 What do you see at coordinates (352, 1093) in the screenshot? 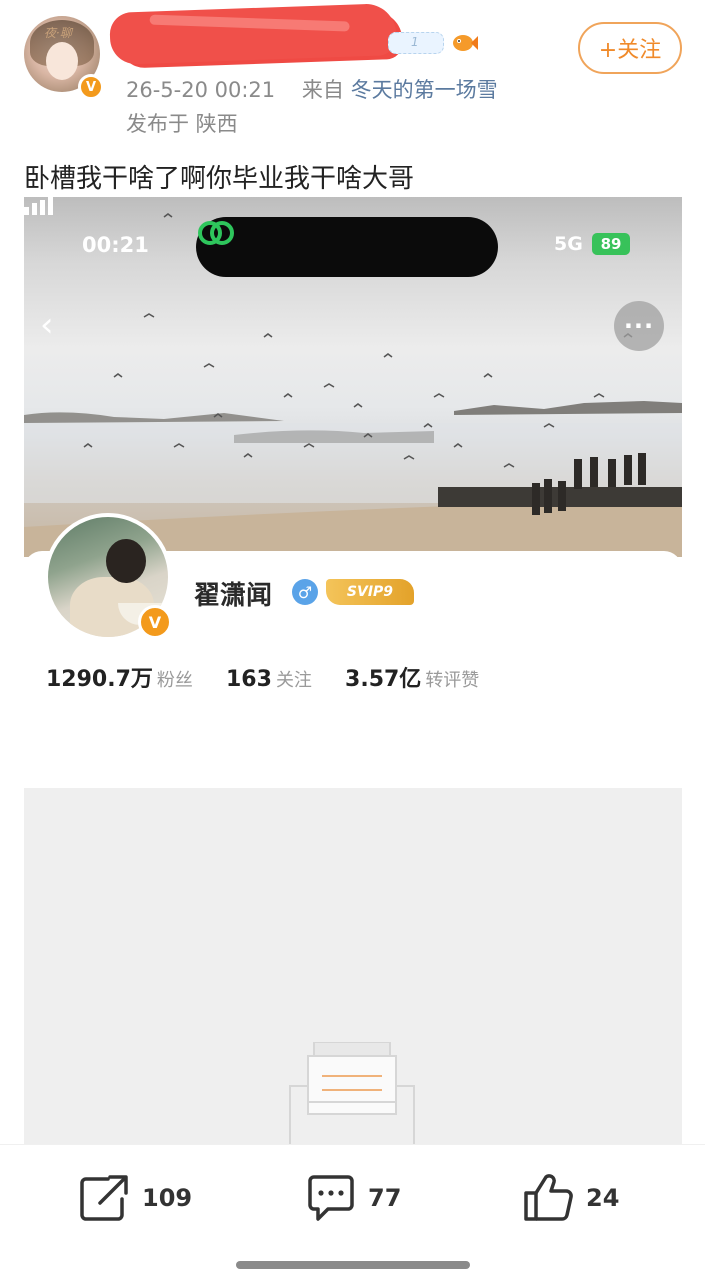
I see `empty-inbox-icon` at bounding box center [352, 1093].